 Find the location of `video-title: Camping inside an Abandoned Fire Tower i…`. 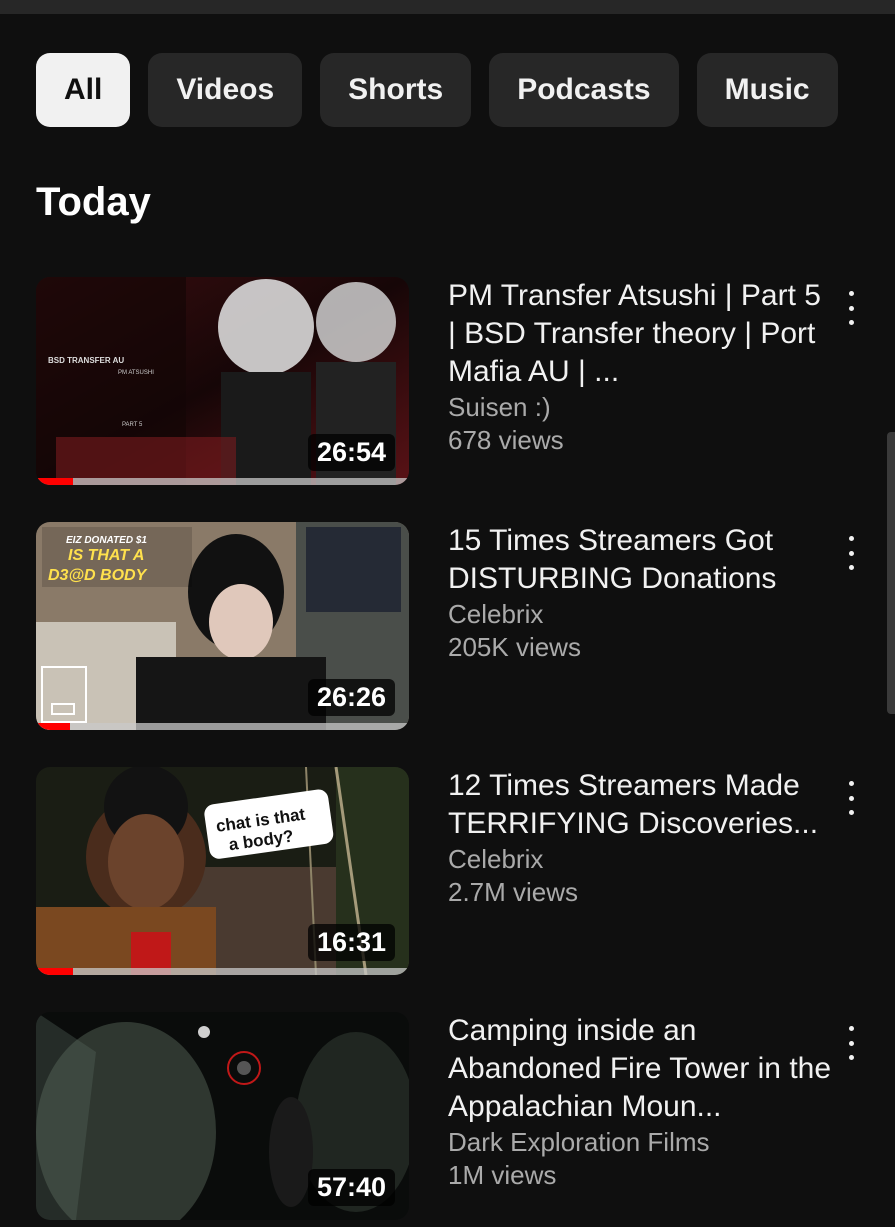

video-title: Camping inside an Abandoned Fire Tower i… is located at coordinates (640, 1069).